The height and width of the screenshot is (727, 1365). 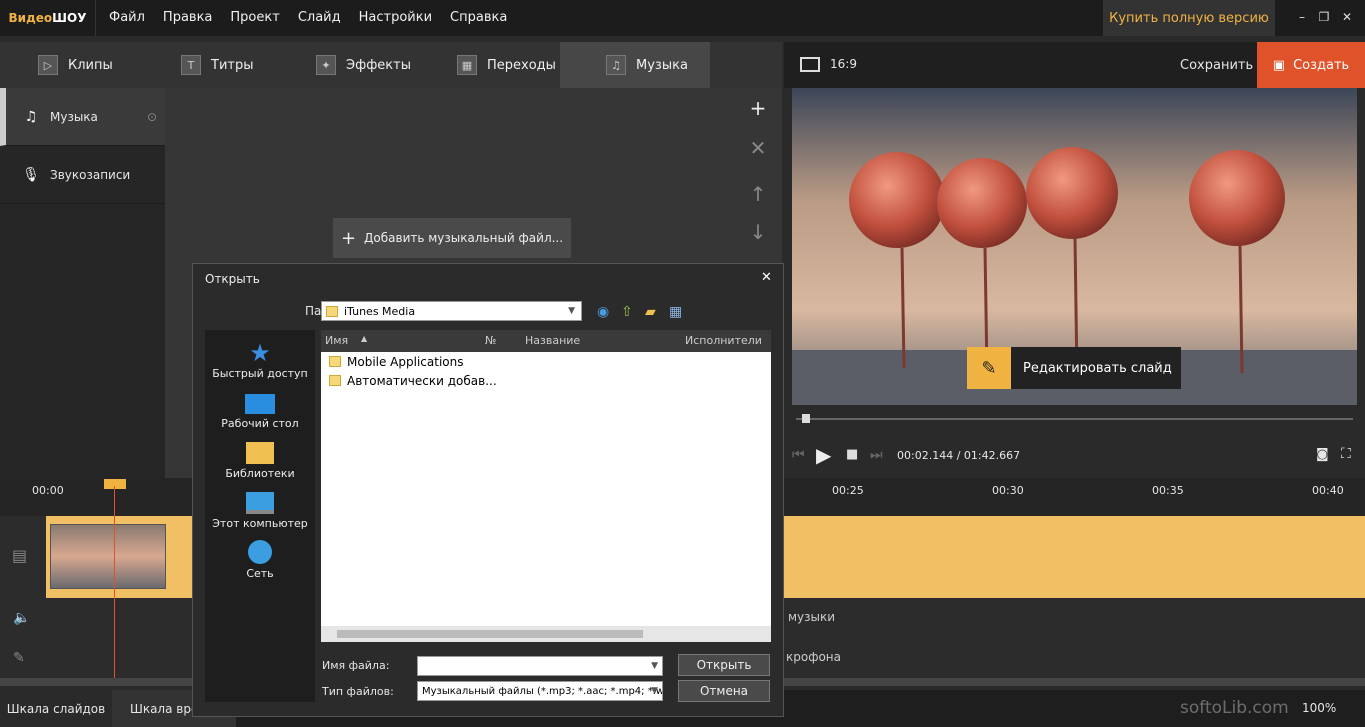 What do you see at coordinates (758, 108) in the screenshot?
I see `add-icon: +` at bounding box center [758, 108].